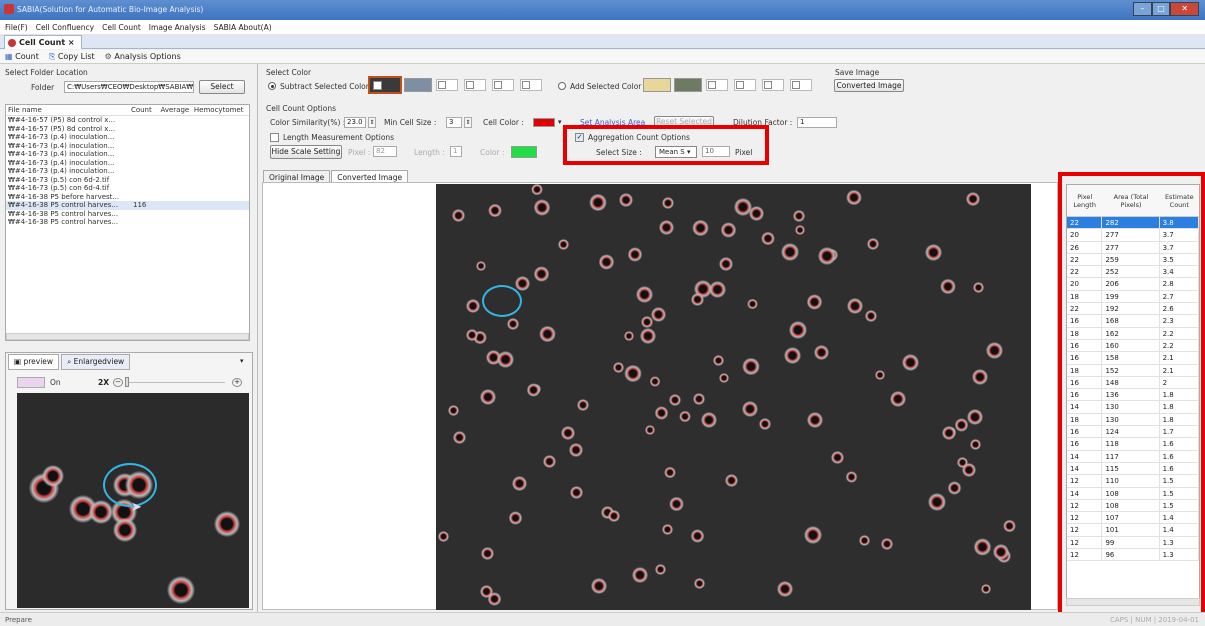  What do you see at coordinates (31, 382) in the screenshot?
I see `preview-color-swatch` at bounding box center [31, 382].